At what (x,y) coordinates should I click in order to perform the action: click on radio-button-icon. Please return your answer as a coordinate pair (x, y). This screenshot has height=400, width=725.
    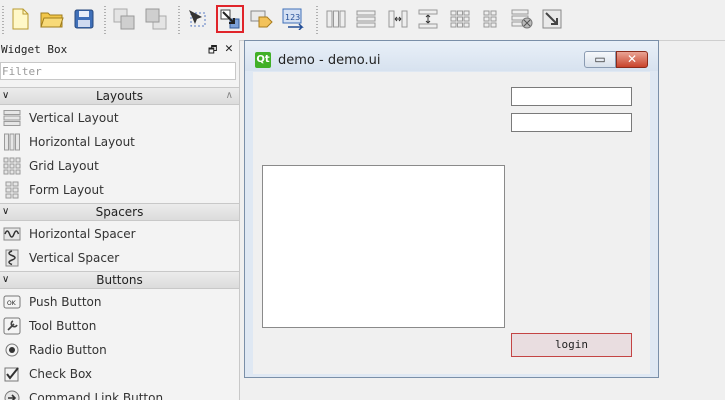
    Looking at the image, I should click on (12, 350).